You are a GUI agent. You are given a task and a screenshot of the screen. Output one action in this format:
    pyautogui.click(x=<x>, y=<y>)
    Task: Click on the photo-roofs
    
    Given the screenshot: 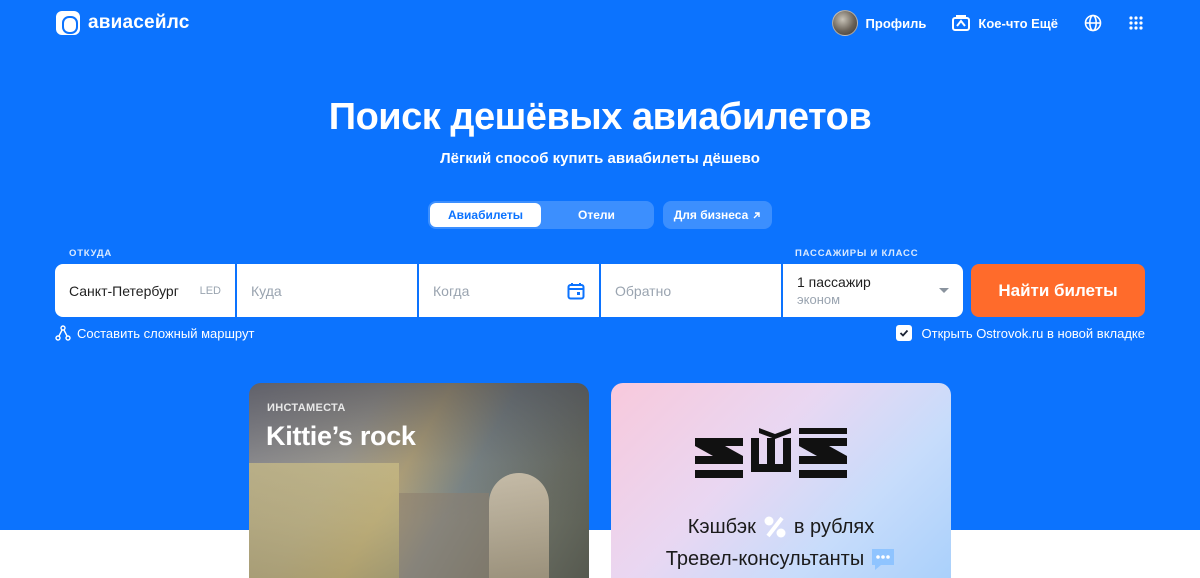 What is the action you would take?
    pyautogui.click(x=444, y=535)
    